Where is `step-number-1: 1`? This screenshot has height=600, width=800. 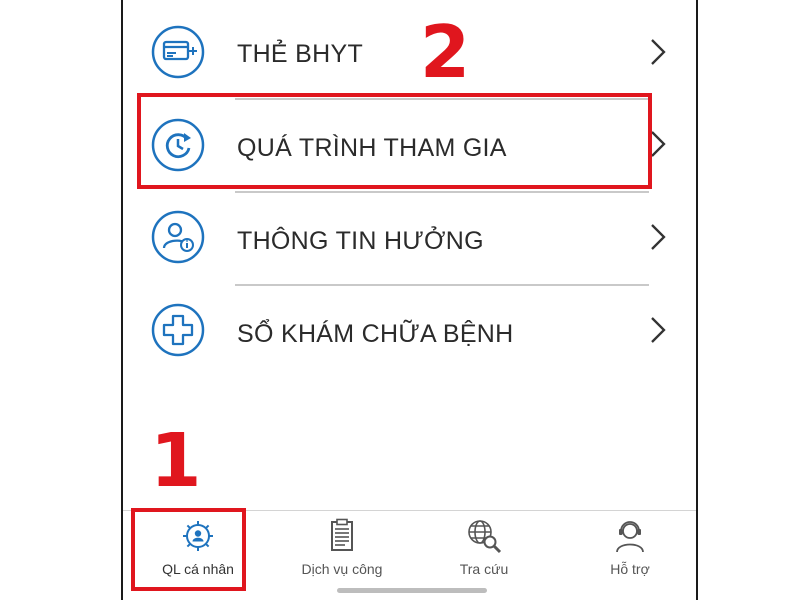
step-number-1: 1 is located at coordinates (176, 461).